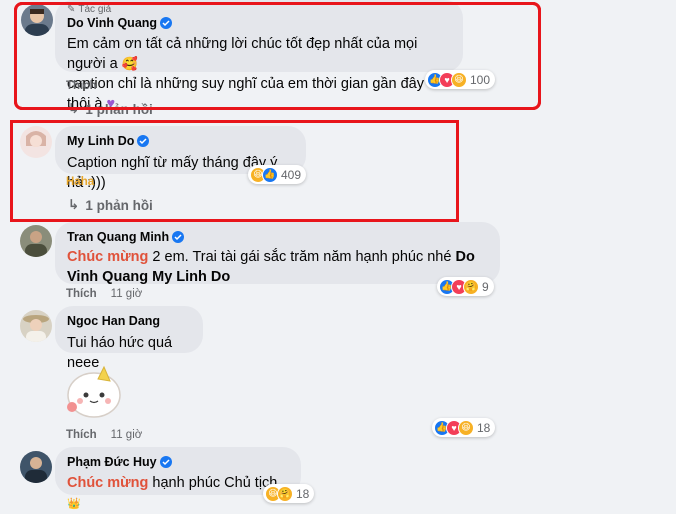 This screenshot has height=514, width=676. I want to click on emoji-icon: 👑, so click(74, 504).